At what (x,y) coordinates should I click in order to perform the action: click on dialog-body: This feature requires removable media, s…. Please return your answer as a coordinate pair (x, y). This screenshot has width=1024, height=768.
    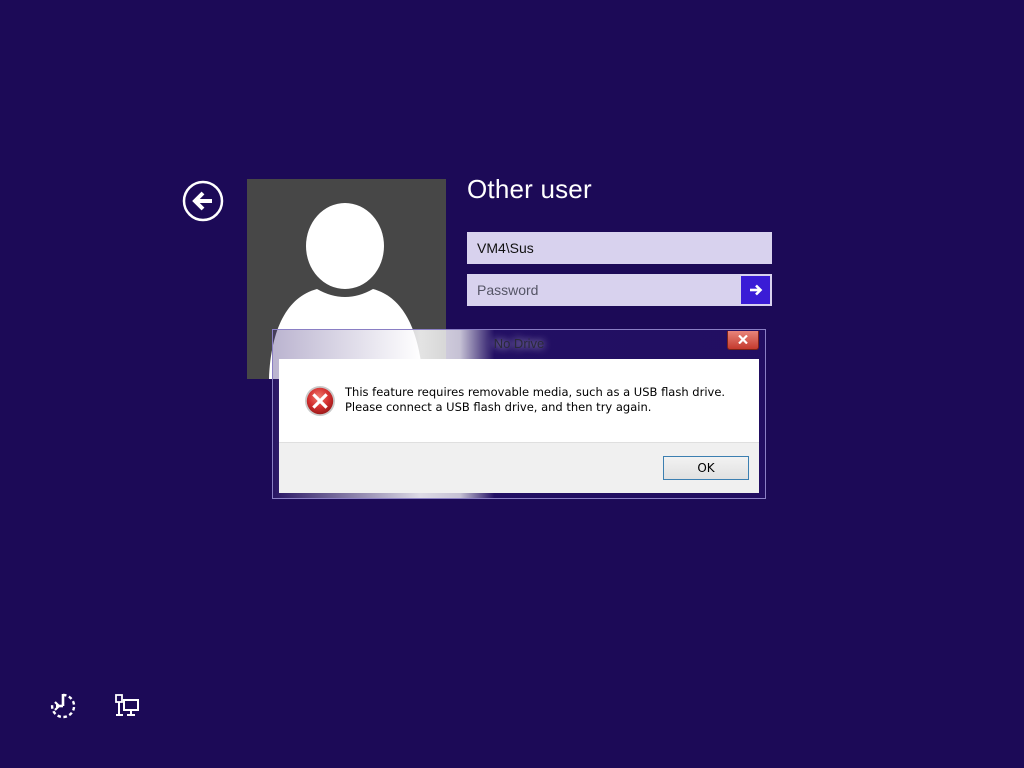
    Looking at the image, I should click on (519, 426).